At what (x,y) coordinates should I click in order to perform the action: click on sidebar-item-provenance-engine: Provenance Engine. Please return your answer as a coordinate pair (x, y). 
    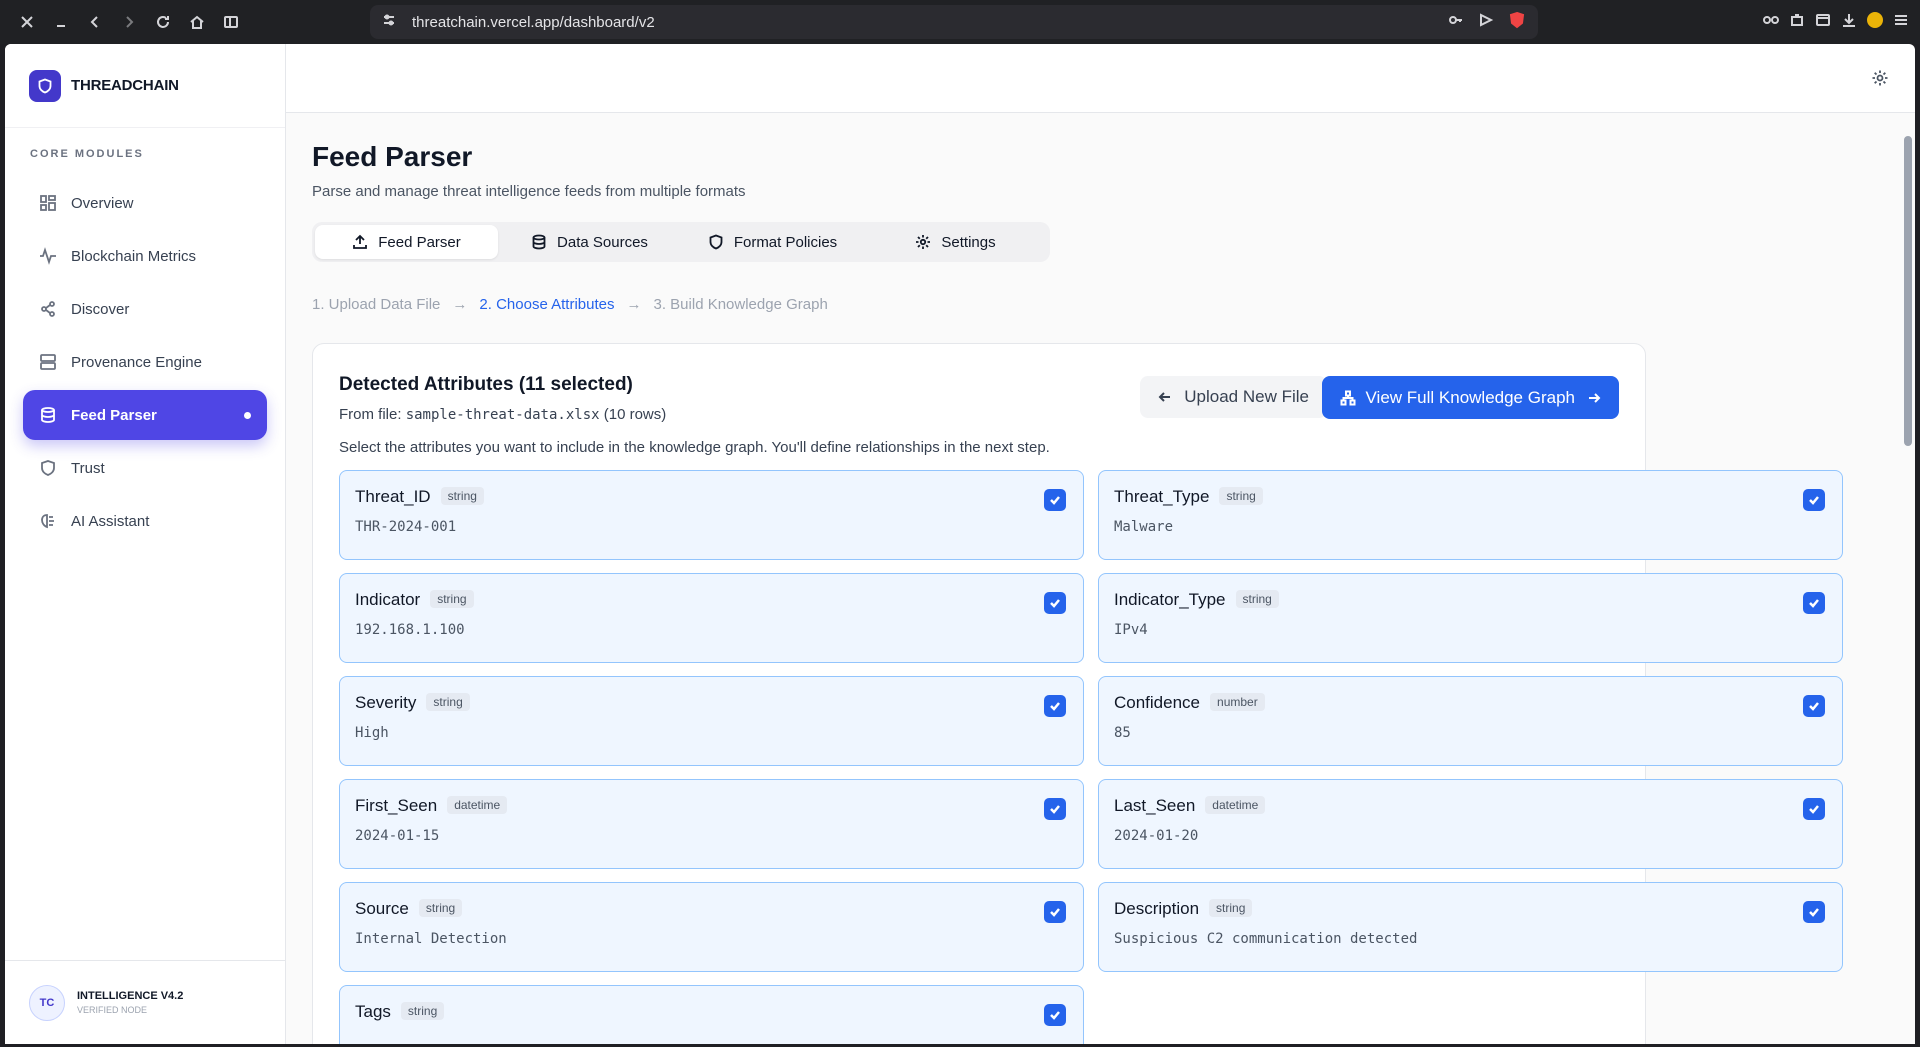
    Looking at the image, I should click on (145, 362).